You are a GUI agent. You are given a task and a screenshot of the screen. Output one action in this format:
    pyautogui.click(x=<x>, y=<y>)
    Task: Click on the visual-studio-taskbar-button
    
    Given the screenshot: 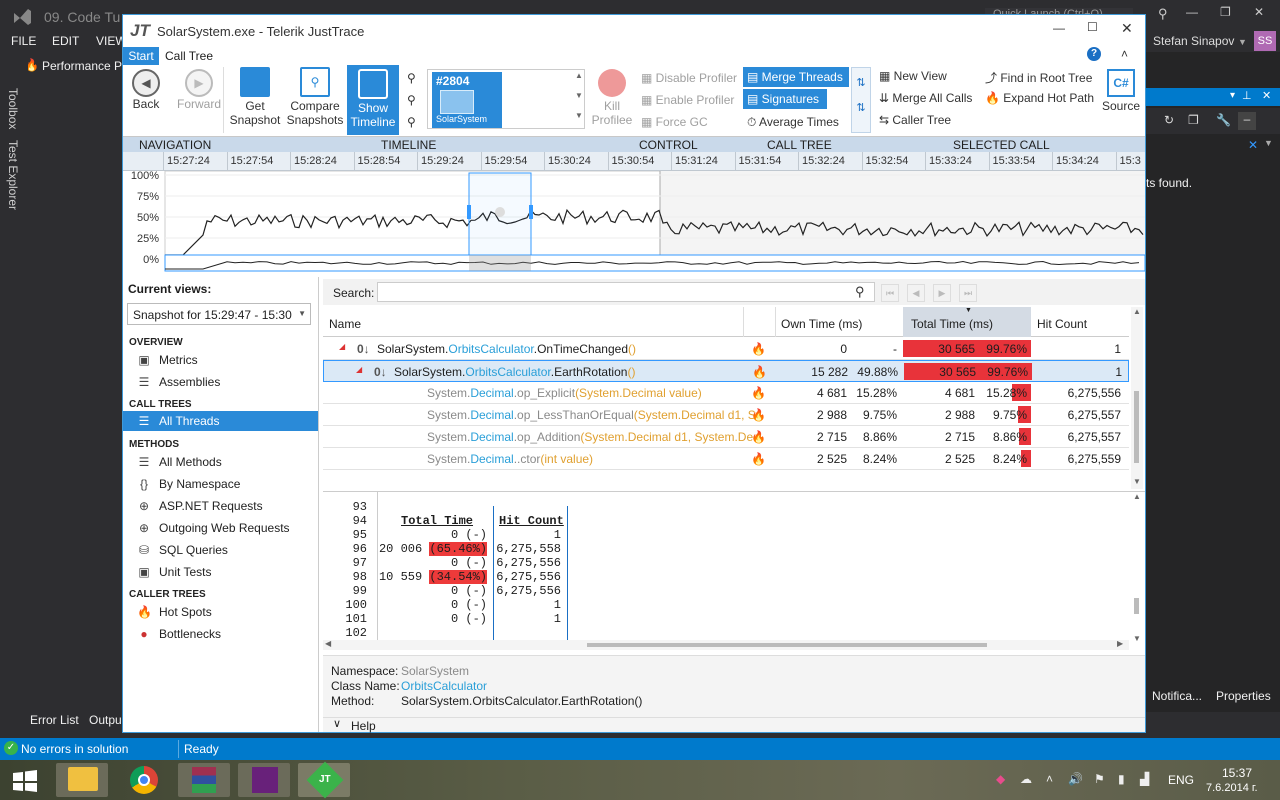 What is the action you would take?
    pyautogui.click(x=264, y=780)
    